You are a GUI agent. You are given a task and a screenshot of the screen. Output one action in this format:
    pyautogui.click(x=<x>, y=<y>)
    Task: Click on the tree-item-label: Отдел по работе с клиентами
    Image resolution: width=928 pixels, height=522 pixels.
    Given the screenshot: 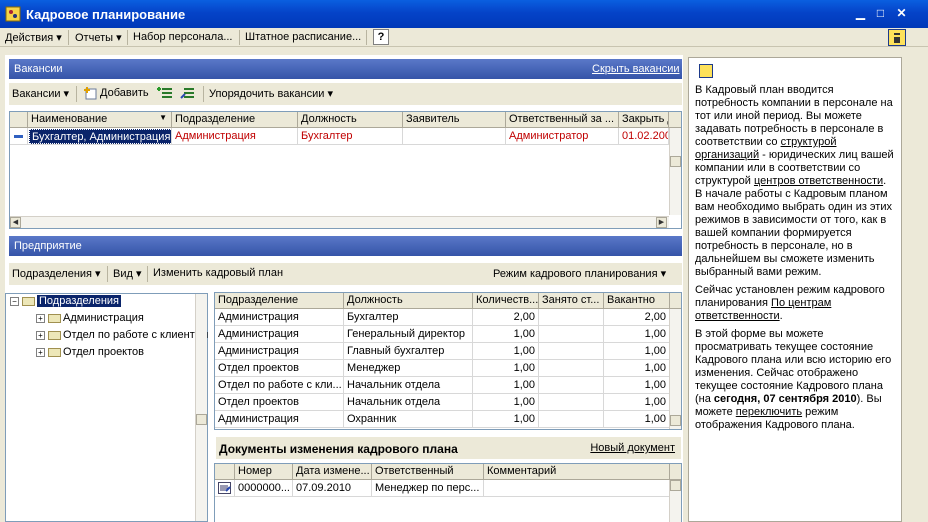 What is the action you would take?
    pyautogui.click(x=135, y=335)
    